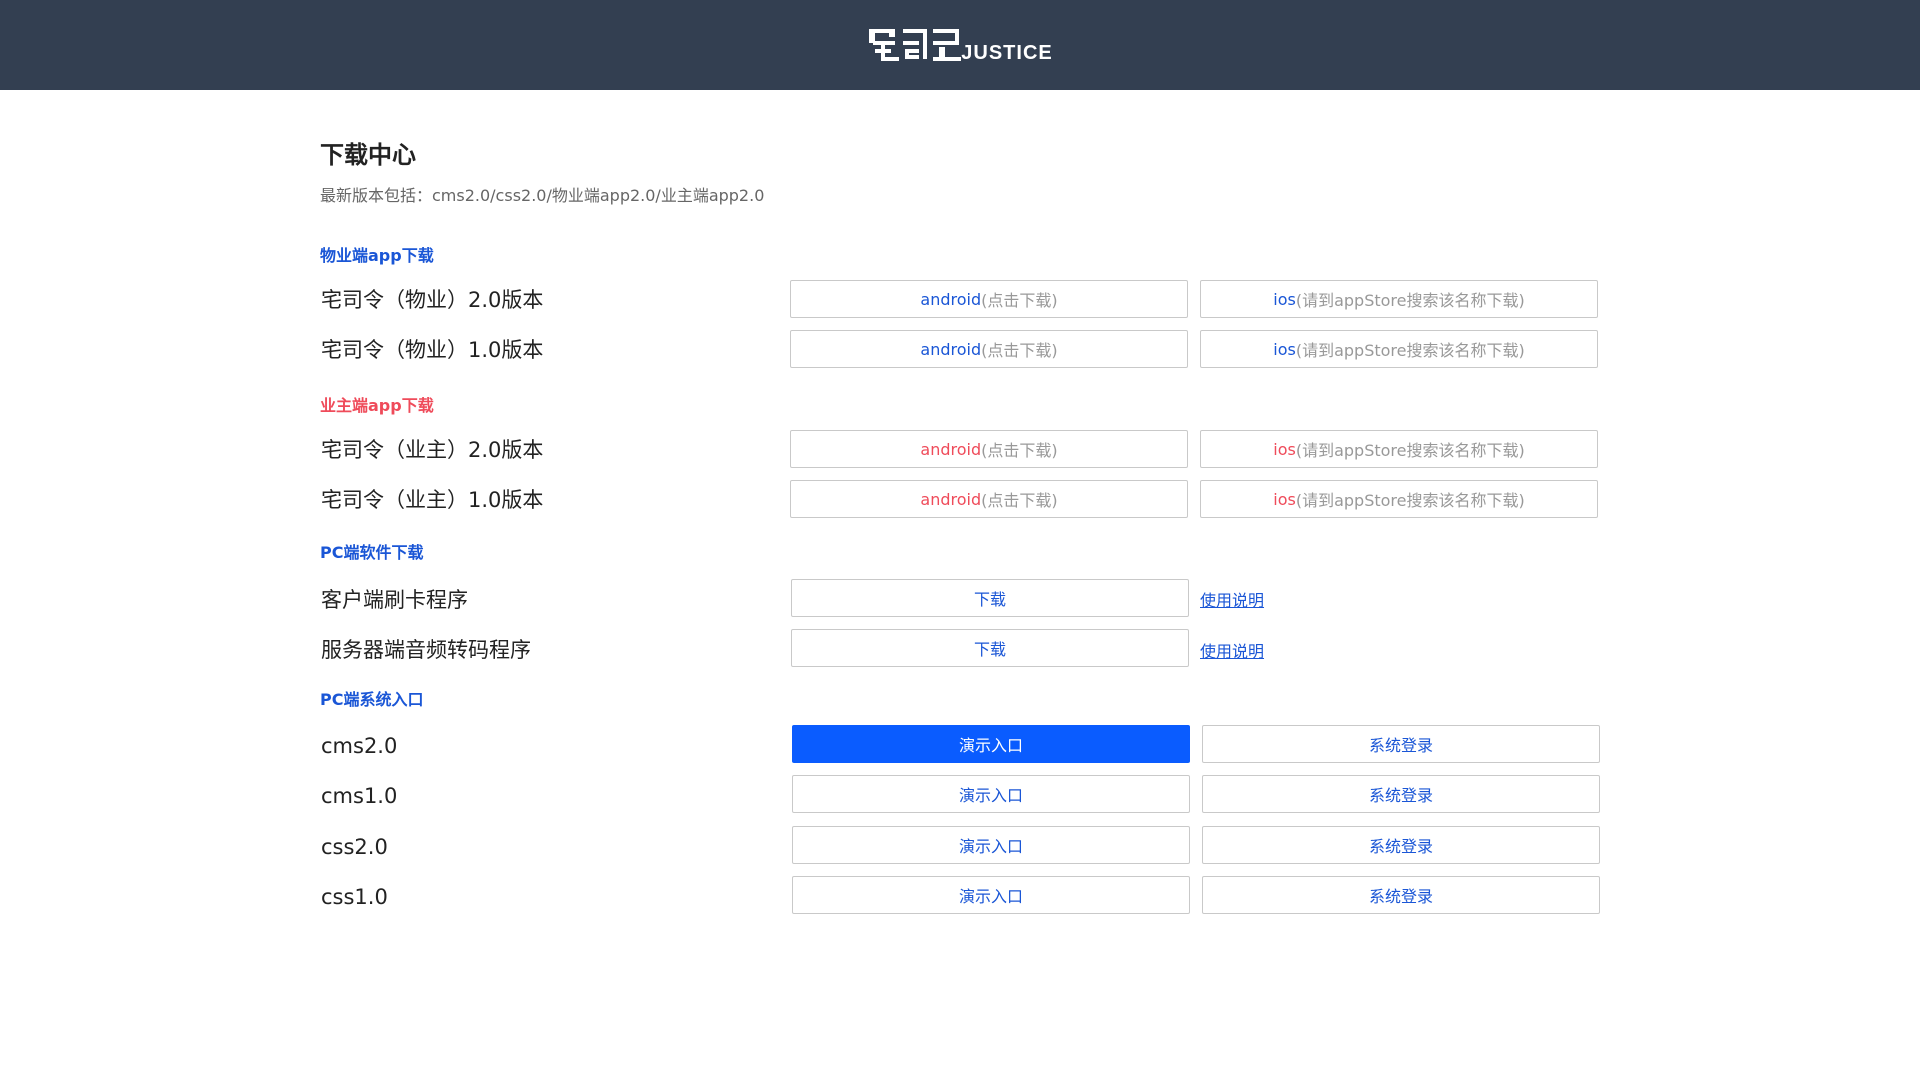  Describe the element at coordinates (542, 195) in the screenshot. I see `page-subtitle: 最新版本包括：cms2.0/css2.0/物业端app2.0/业主端app2.0` at that location.